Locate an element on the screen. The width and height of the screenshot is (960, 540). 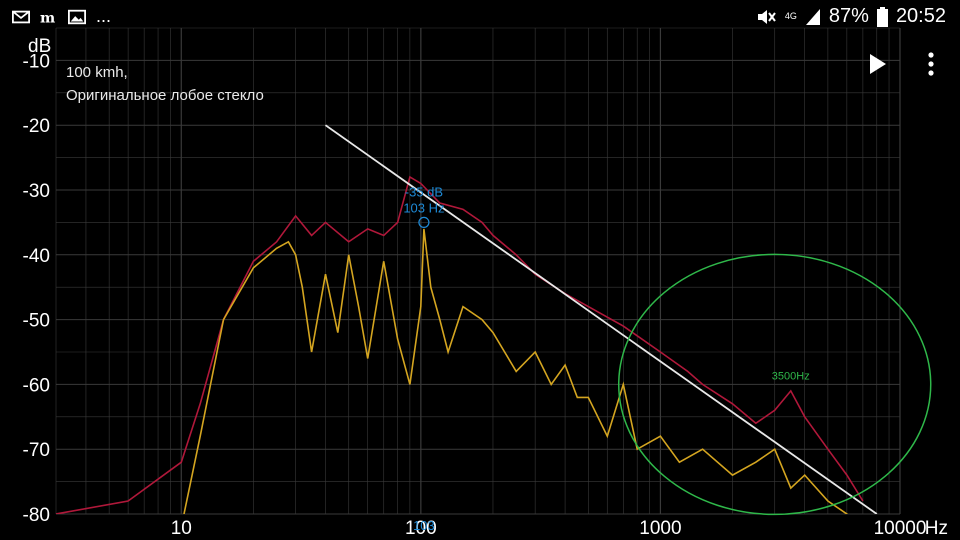
x-tick-label: 10 is located at coordinates (181, 528).